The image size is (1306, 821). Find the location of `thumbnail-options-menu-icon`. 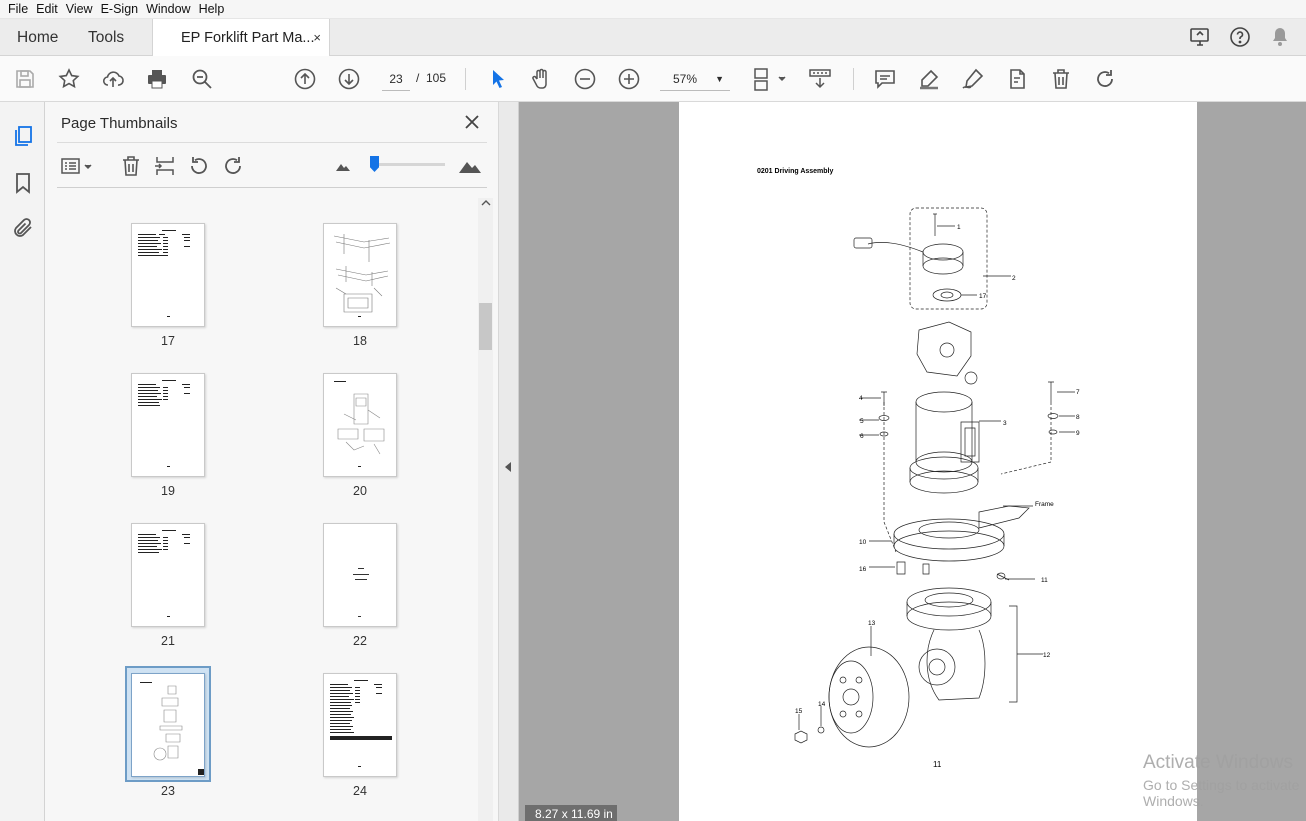

thumbnail-options-menu-icon is located at coordinates (78, 166).